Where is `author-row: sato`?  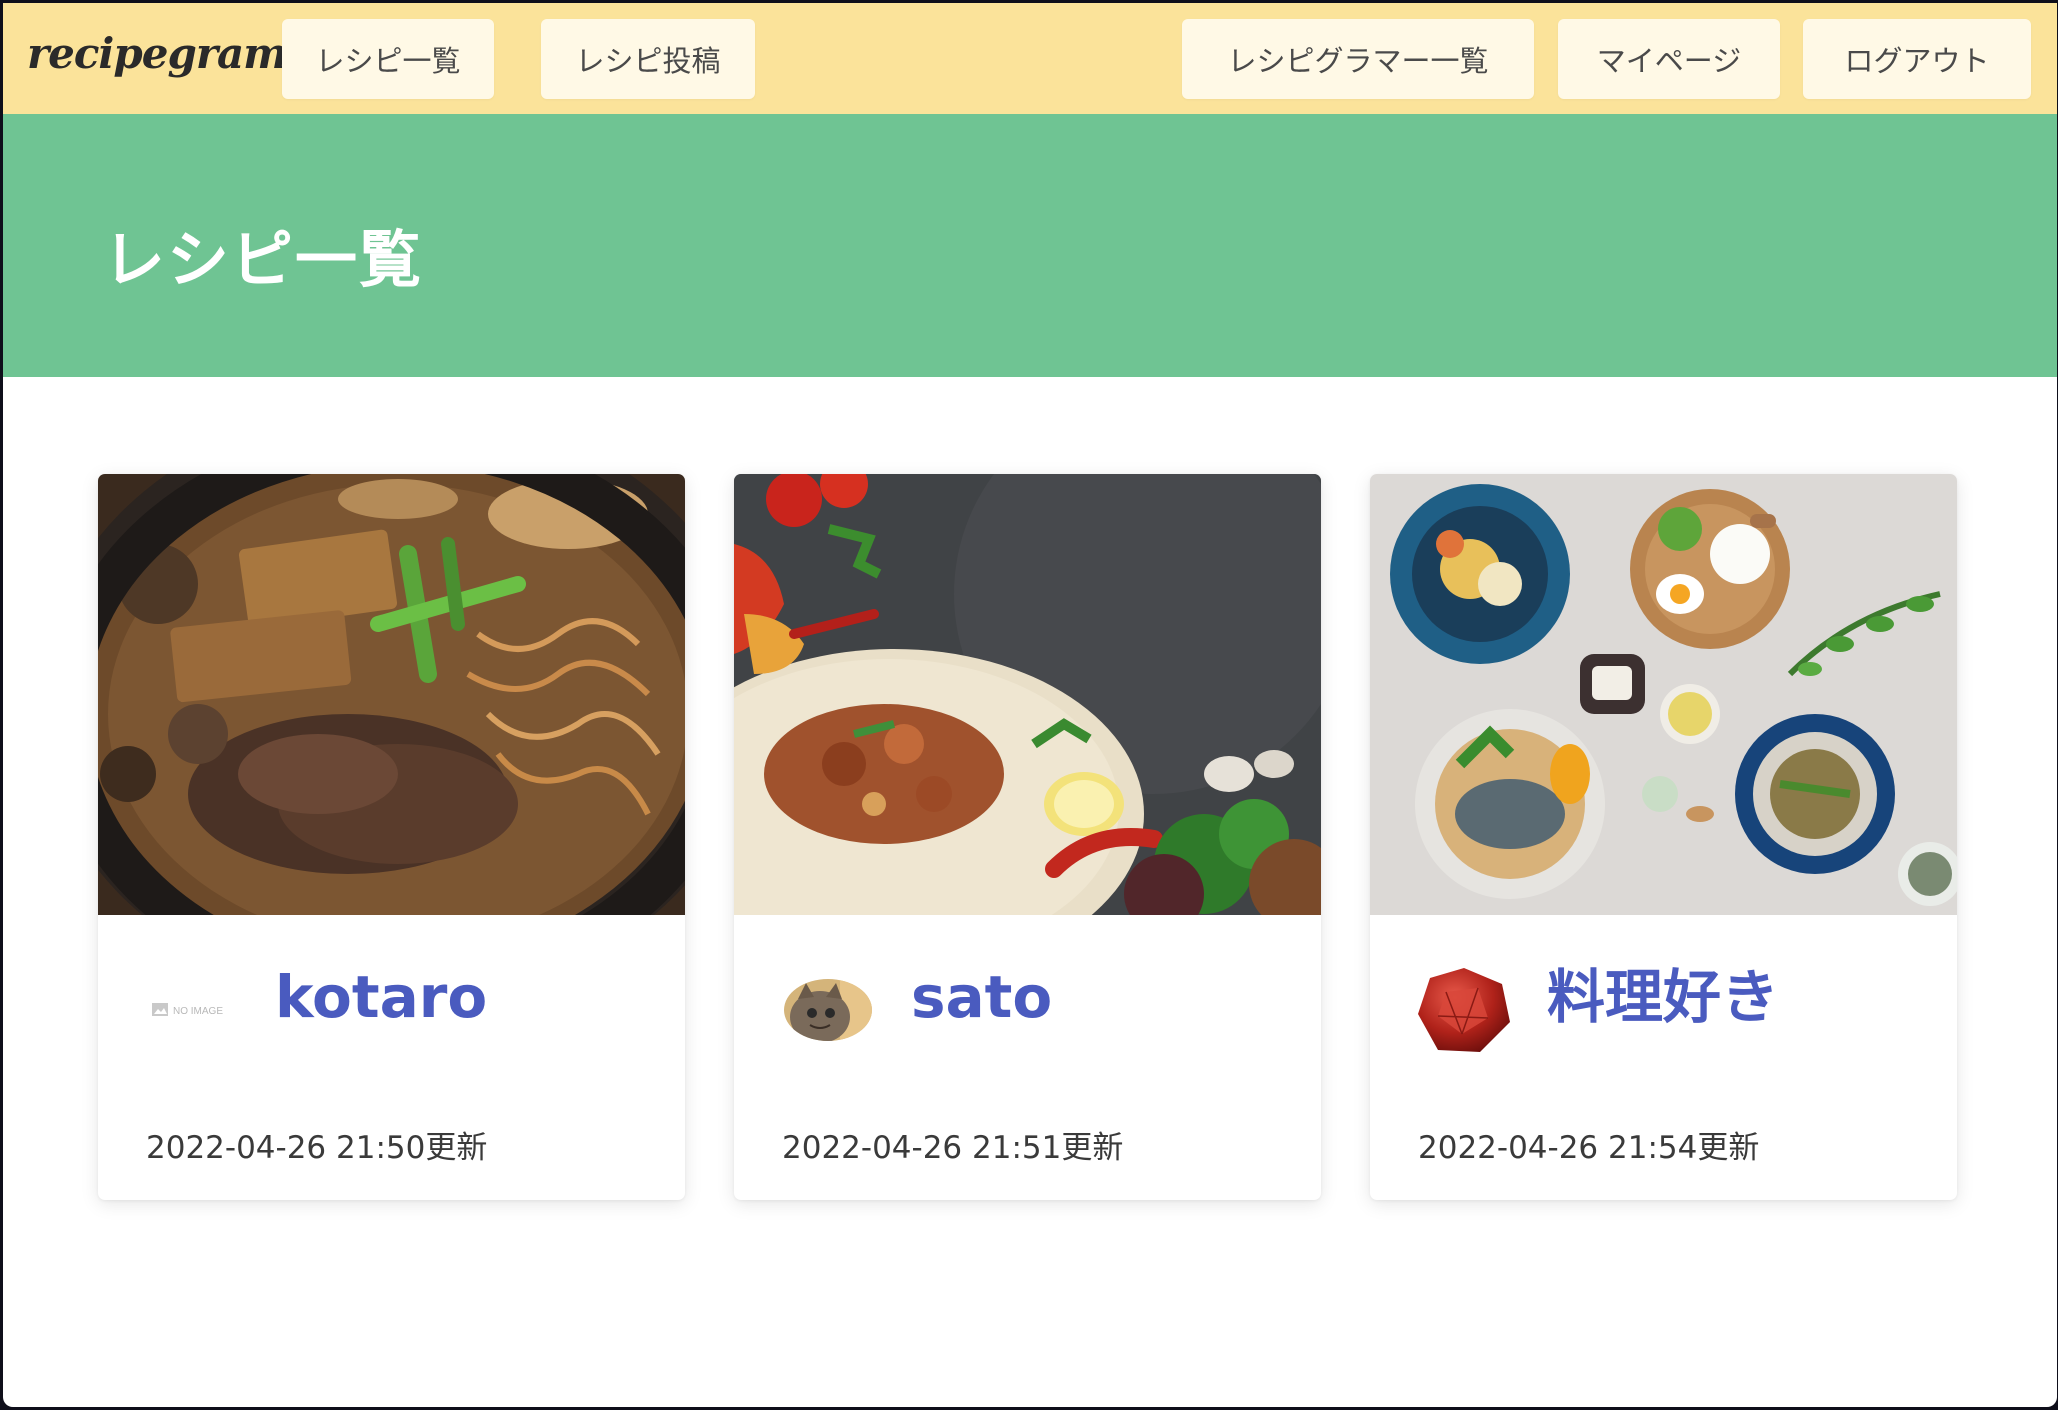 author-row: sato is located at coordinates (1027, 995).